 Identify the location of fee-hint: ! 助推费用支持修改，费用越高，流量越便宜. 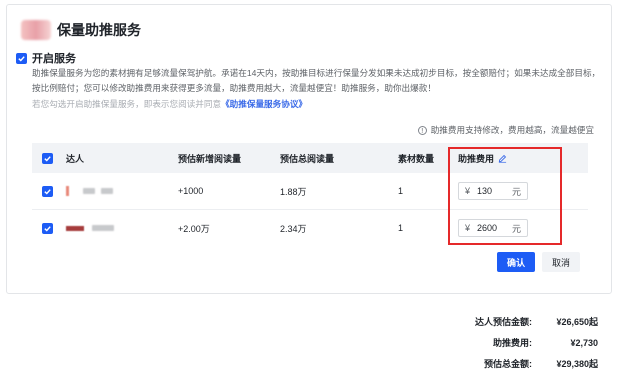
(505, 130).